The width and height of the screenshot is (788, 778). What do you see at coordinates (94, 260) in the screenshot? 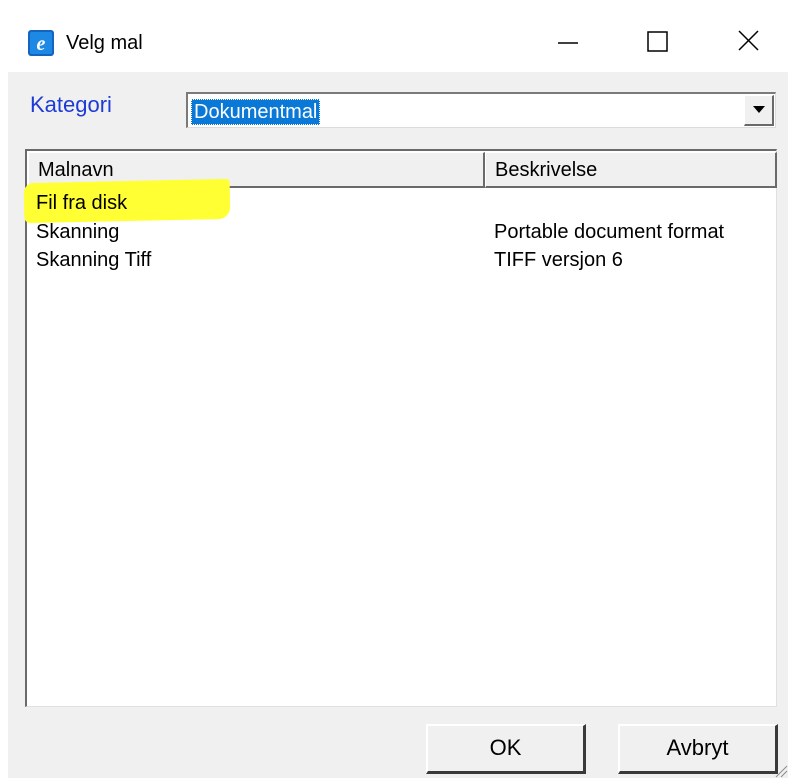
I see `list-item-name: Skanning Tiff` at bounding box center [94, 260].